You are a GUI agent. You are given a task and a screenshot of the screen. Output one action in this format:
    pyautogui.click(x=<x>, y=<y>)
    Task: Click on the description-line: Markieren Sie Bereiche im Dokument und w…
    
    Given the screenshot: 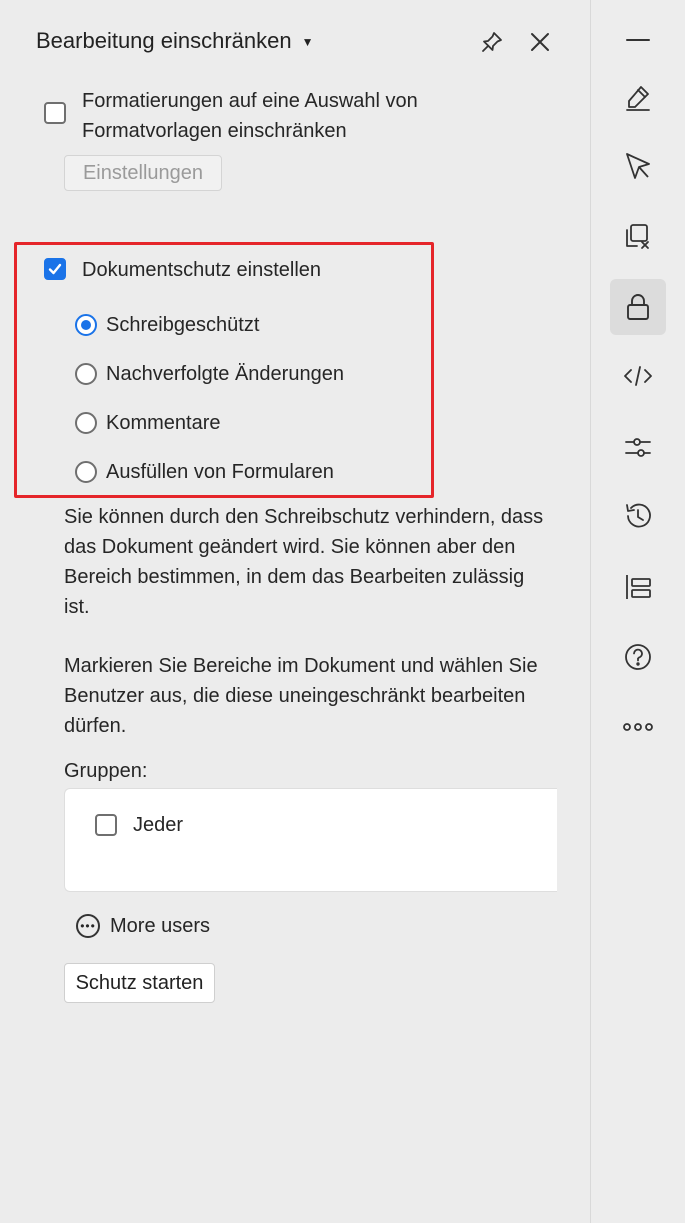 What is the action you would take?
    pyautogui.click(x=301, y=666)
    